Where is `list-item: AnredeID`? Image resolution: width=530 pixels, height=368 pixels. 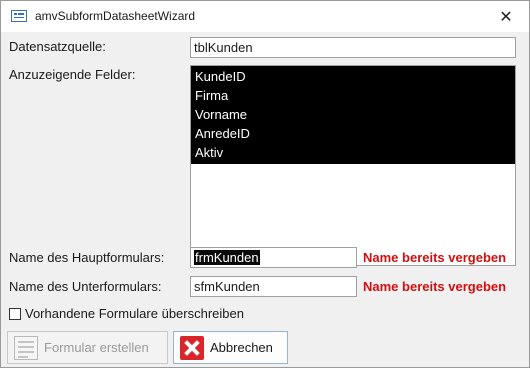
list-item: AnredeID is located at coordinates (353, 133).